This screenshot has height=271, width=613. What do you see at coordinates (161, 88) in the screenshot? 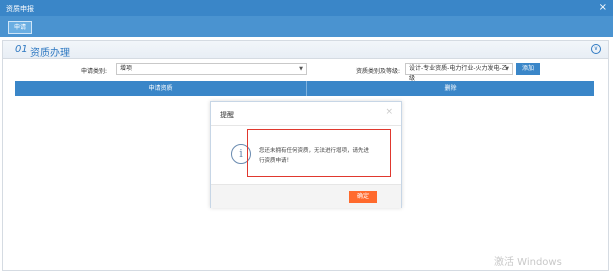
I see `column-header-qualification: 申请资质` at bounding box center [161, 88].